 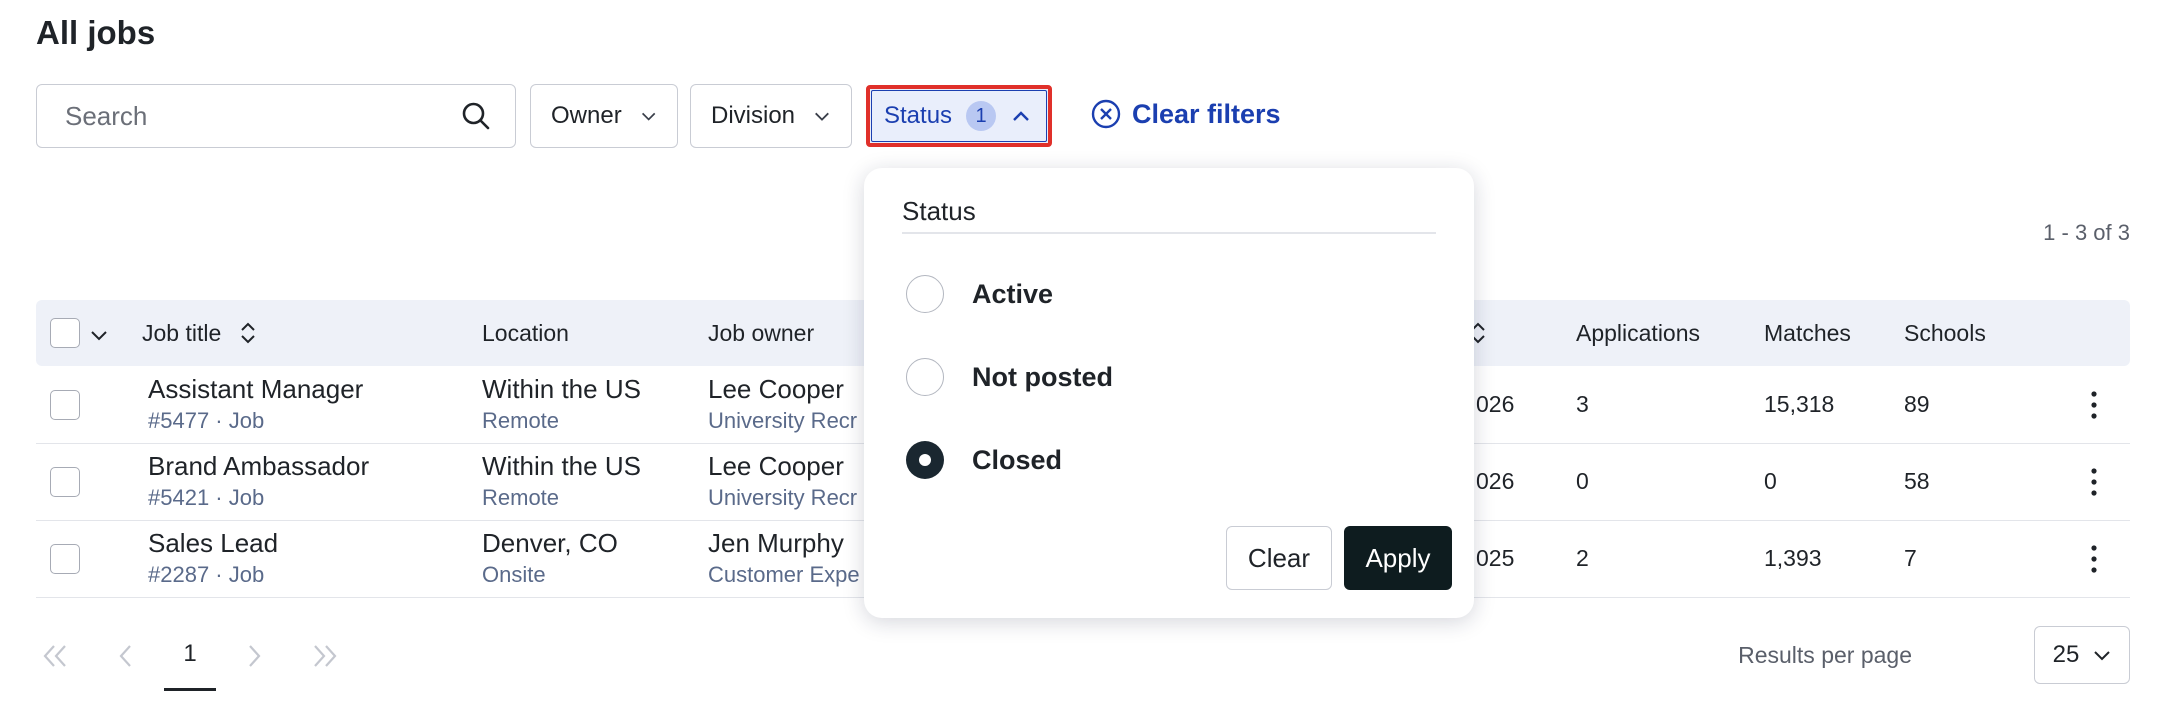 What do you see at coordinates (255, 389) in the screenshot?
I see `job-title: Assistant Manager` at bounding box center [255, 389].